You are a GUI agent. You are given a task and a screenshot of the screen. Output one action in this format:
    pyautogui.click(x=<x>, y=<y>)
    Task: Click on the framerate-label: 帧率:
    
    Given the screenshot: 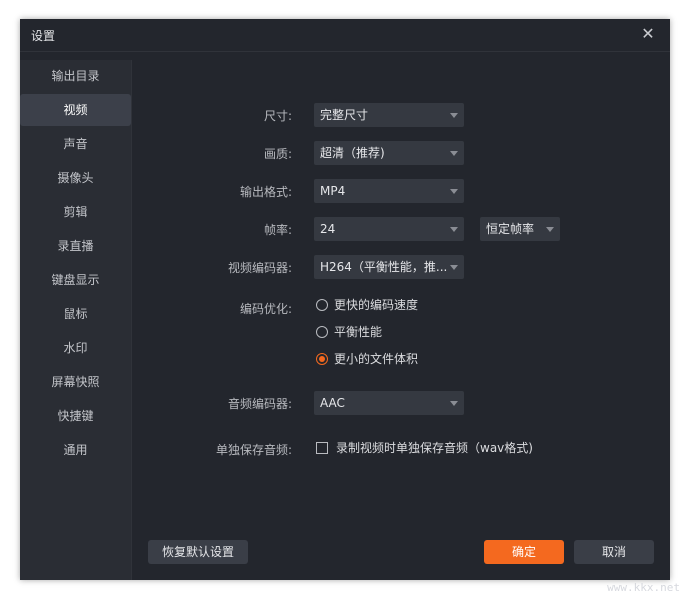 What is the action you would take?
    pyautogui.click(x=277, y=230)
    